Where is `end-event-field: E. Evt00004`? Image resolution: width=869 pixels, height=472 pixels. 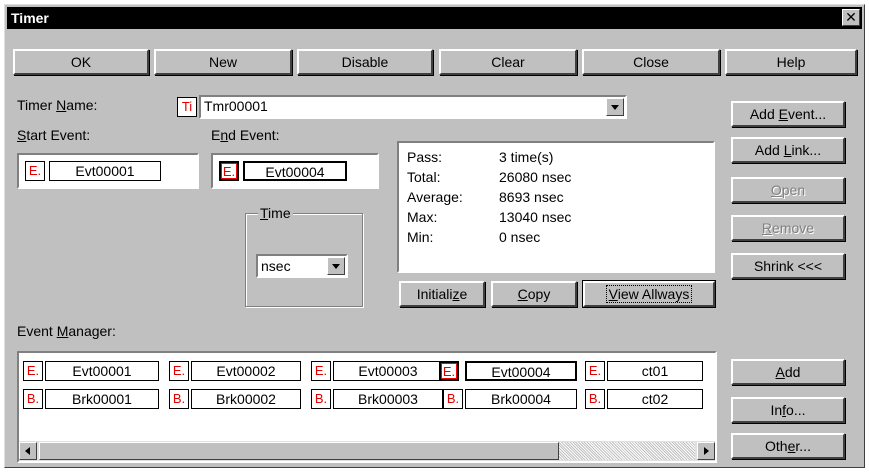
end-event-field: E. Evt00004 is located at coordinates (295, 171).